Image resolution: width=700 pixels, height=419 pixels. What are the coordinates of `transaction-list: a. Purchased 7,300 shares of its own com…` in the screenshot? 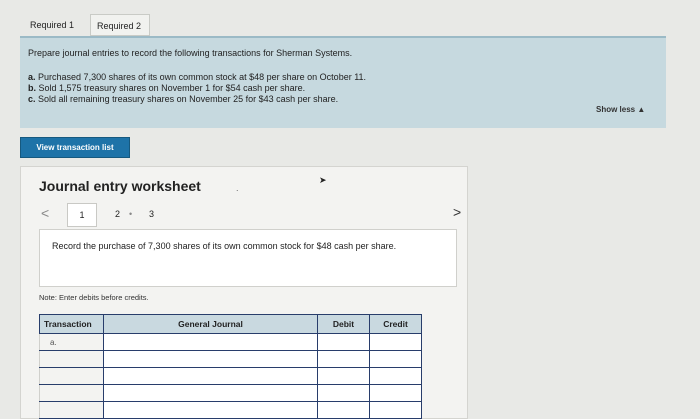 It's located at (197, 88).